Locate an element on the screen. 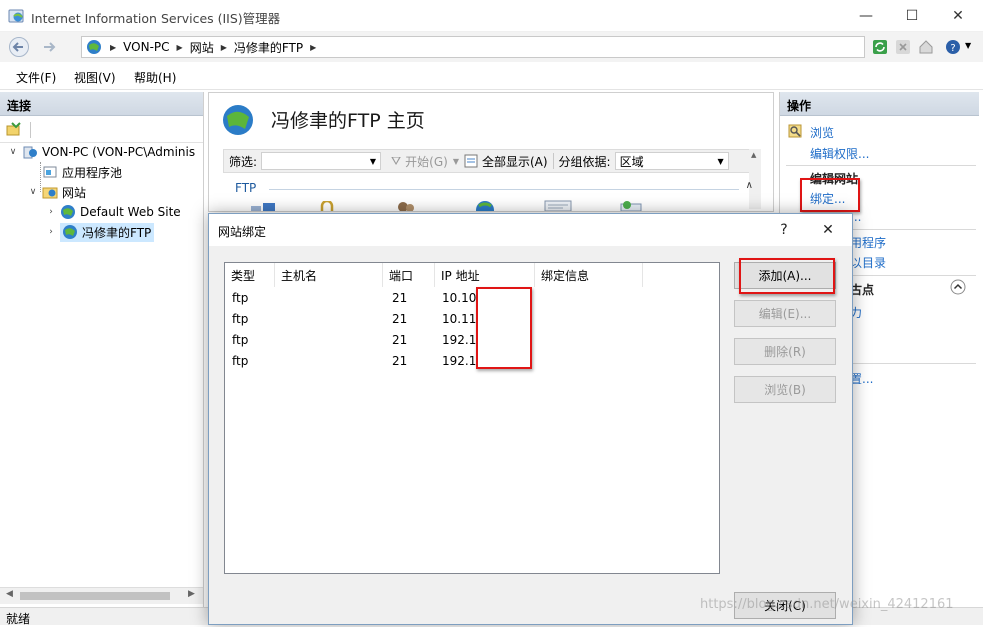 This screenshot has height=627, width=983. scroll-right-icon: ▶ is located at coordinates (191, 594).